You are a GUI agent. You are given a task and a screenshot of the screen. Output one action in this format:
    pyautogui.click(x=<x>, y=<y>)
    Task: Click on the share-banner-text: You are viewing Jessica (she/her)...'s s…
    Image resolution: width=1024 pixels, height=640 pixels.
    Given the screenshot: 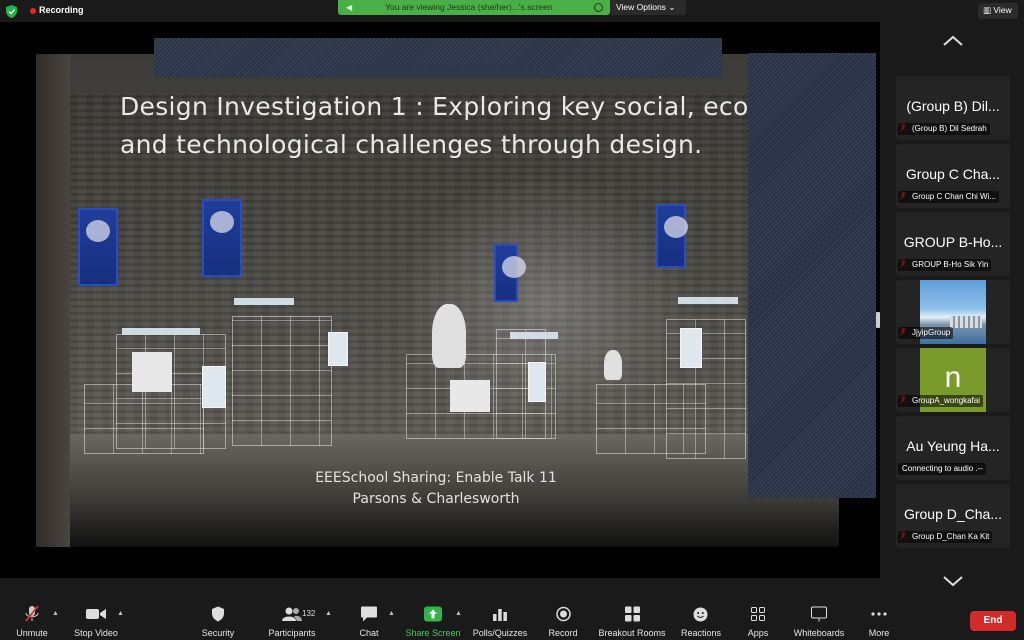 What is the action you would take?
    pyautogui.click(x=469, y=7)
    